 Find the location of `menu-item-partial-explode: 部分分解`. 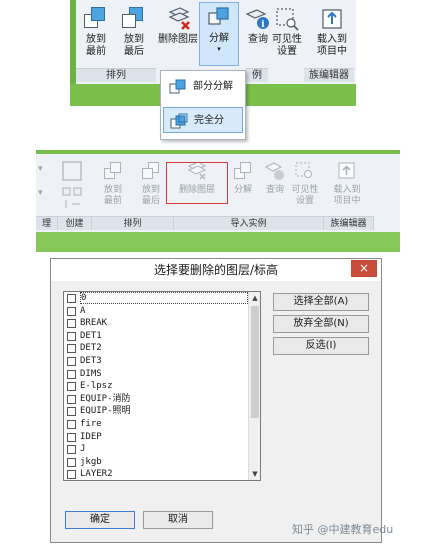

menu-item-partial-explode: 部分分解 is located at coordinates (203, 87).